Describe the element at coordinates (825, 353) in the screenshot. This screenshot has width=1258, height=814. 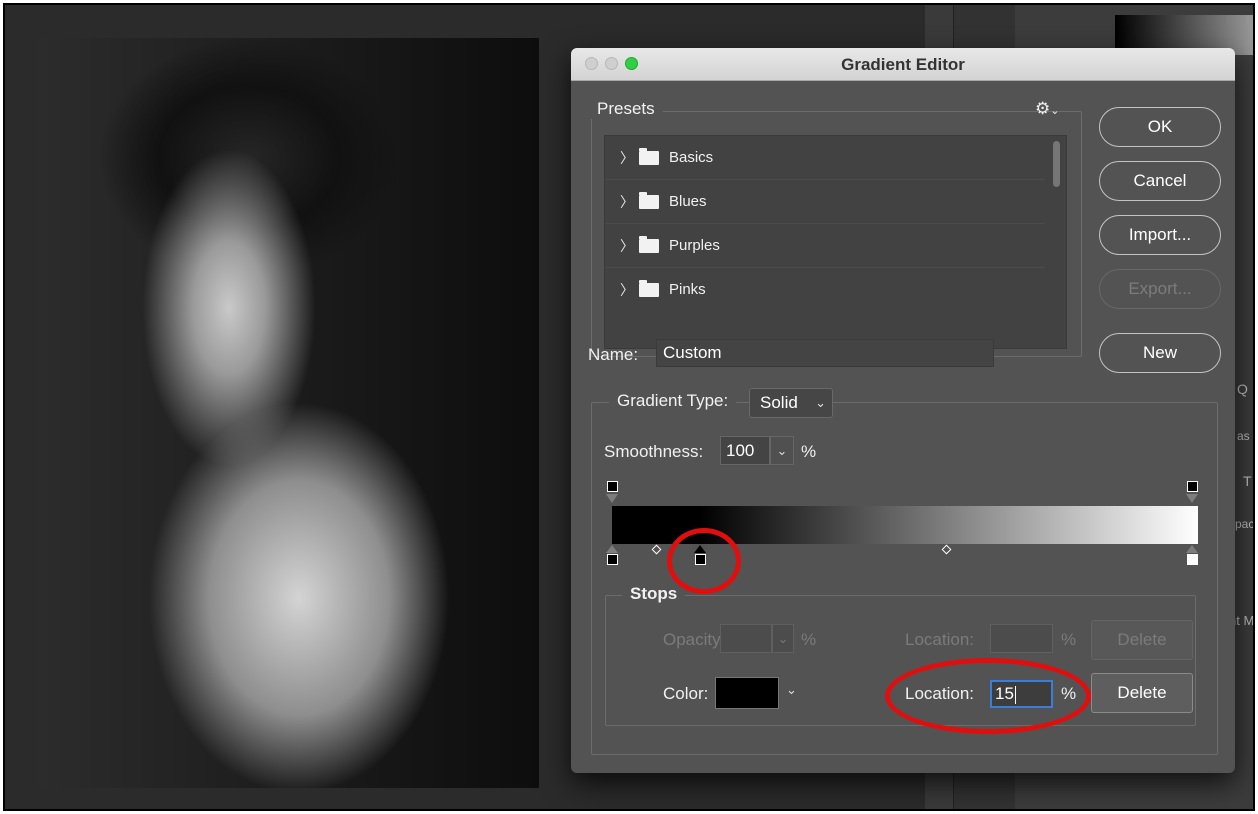
I see `name-field: Custom` at that location.